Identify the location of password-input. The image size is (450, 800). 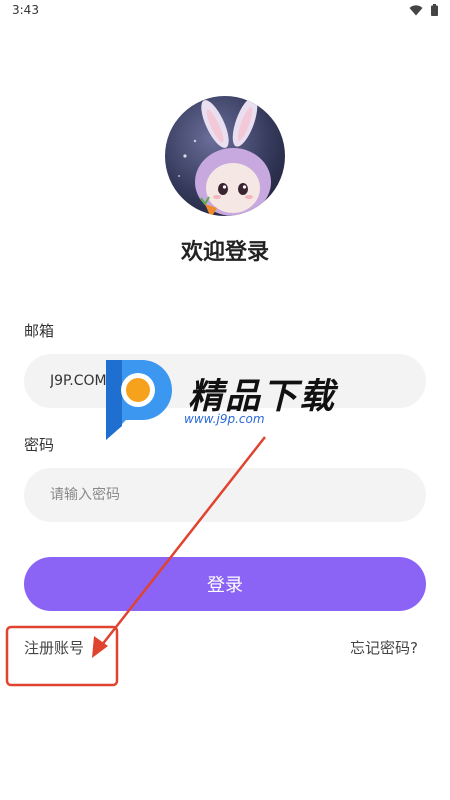
(225, 495).